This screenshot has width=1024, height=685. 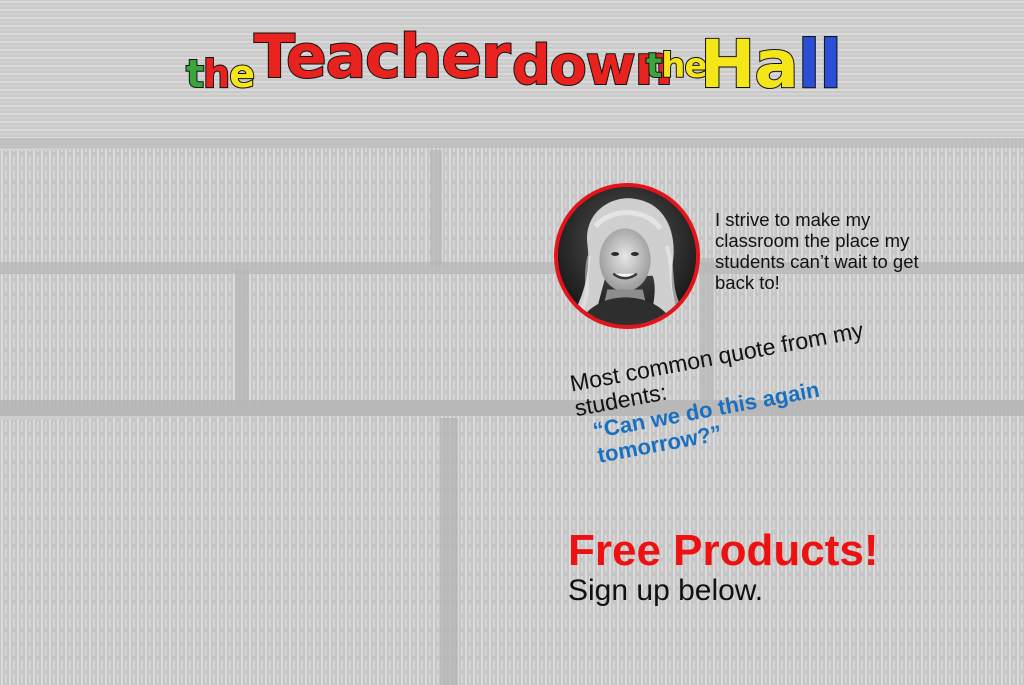 What do you see at coordinates (723, 550) in the screenshot?
I see `free-products-headline: Free Products!` at bounding box center [723, 550].